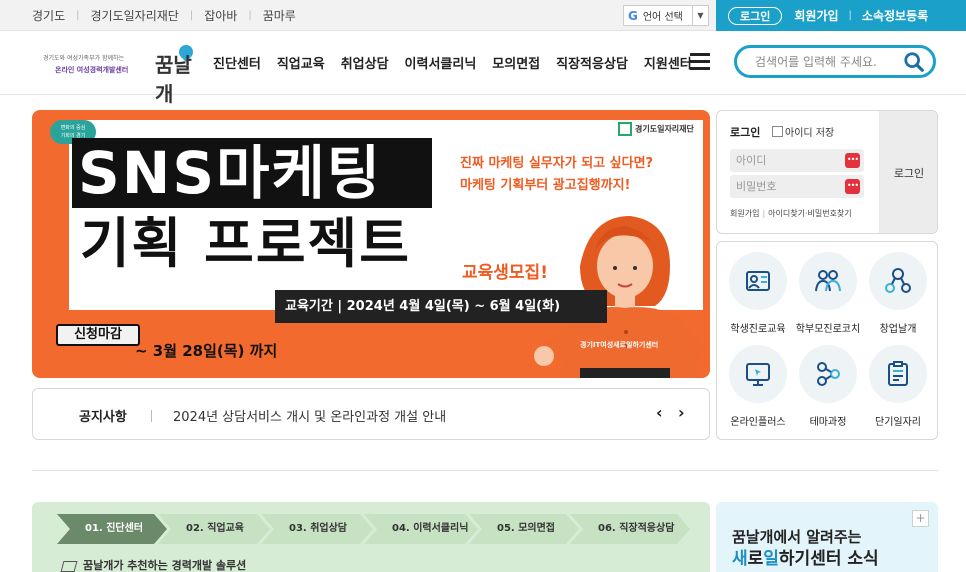 This screenshot has width=966, height=572. I want to click on quick-student-career: 학생진로교육, so click(758, 293).